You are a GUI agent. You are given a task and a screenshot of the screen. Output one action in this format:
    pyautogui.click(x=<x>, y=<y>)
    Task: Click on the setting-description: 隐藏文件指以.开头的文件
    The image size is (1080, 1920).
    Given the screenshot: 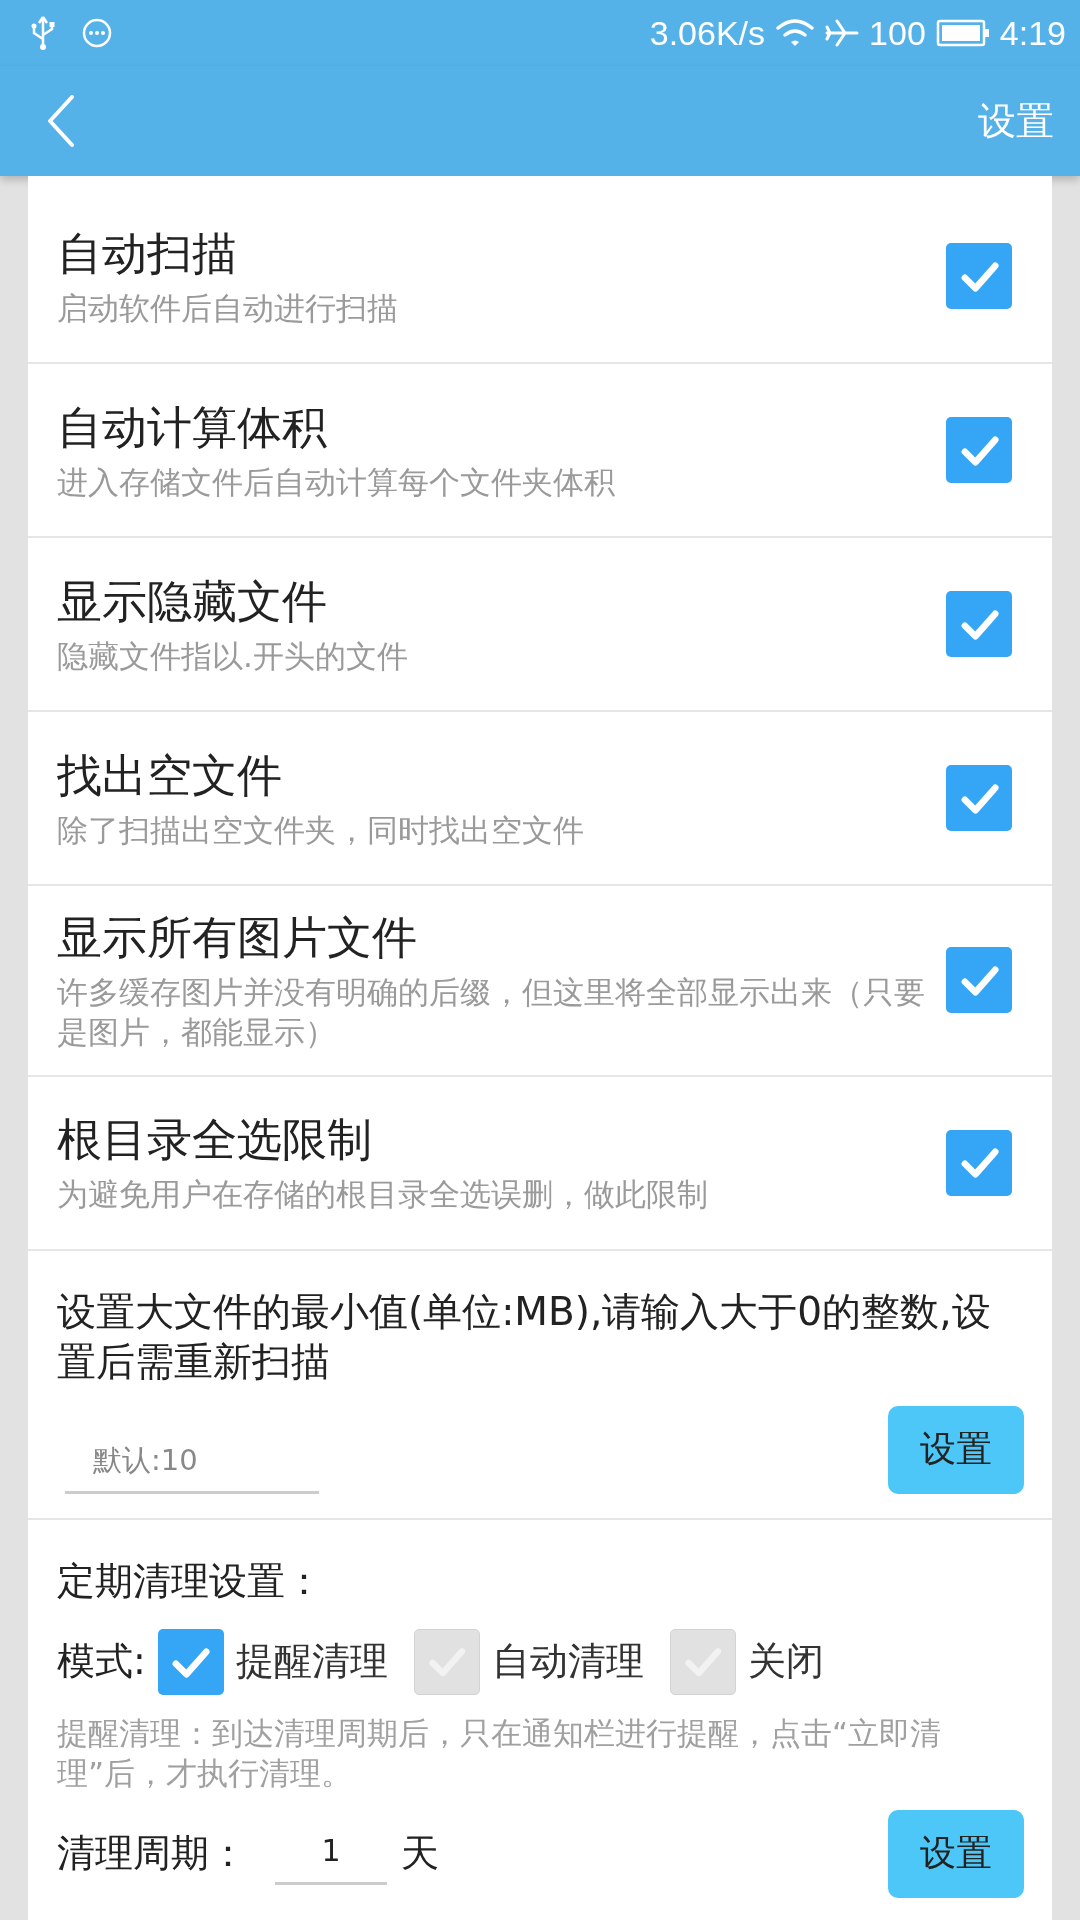 What is the action you would take?
    pyautogui.click(x=233, y=656)
    